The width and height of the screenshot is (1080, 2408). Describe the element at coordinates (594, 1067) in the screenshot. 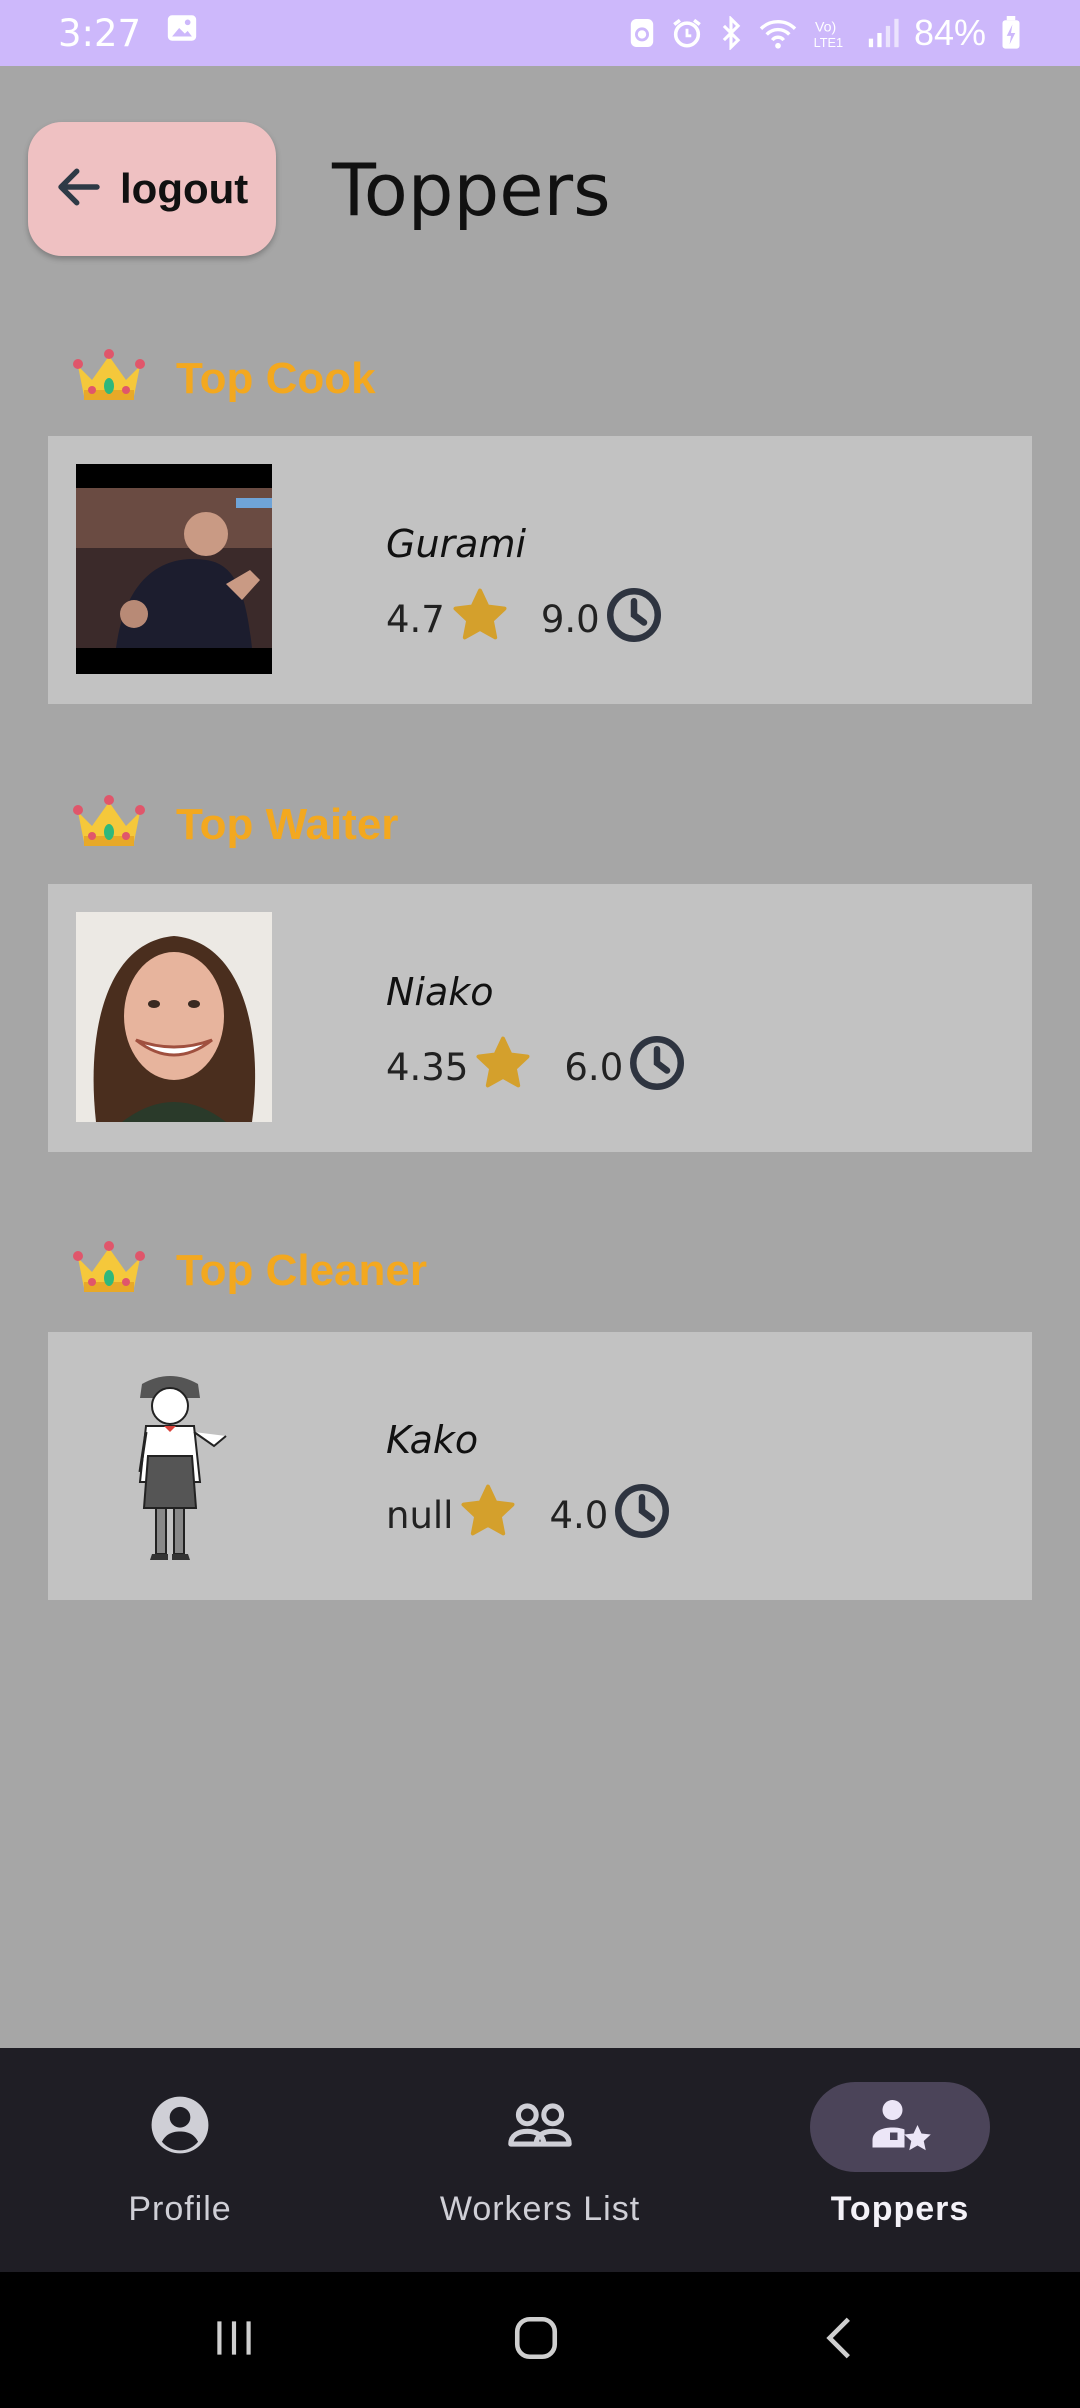

I see `hours-value: 6.0` at that location.